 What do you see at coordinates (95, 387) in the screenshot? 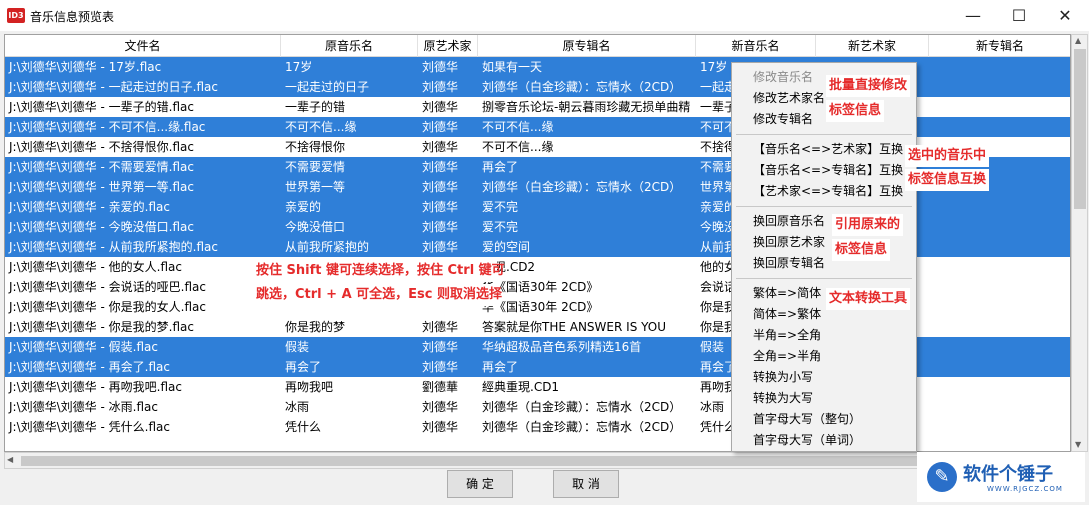
I see `cell-filename: J:\刘德华\刘德华 - 再吻我吧.flac` at bounding box center [95, 387].